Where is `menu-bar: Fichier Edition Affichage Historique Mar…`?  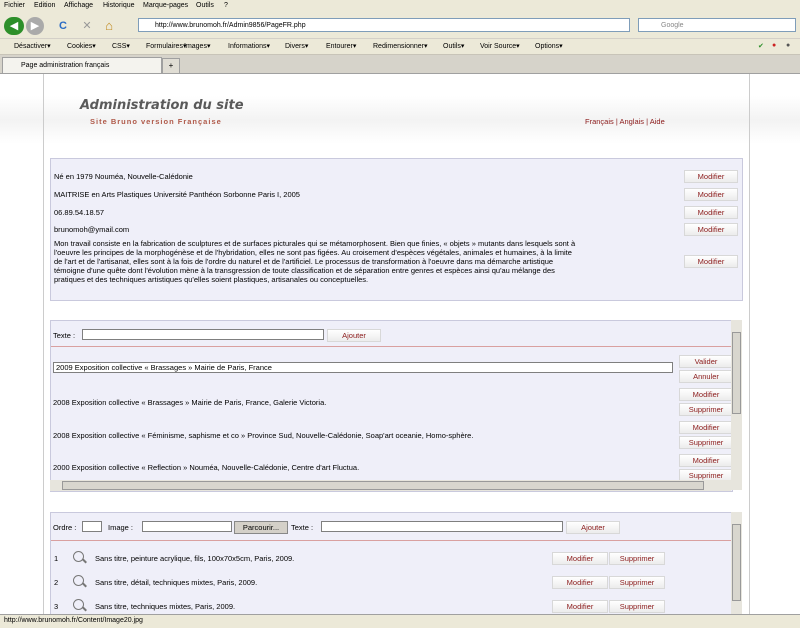
menu-bar: Fichier Edition Affichage Historique Mar… is located at coordinates (400, 7).